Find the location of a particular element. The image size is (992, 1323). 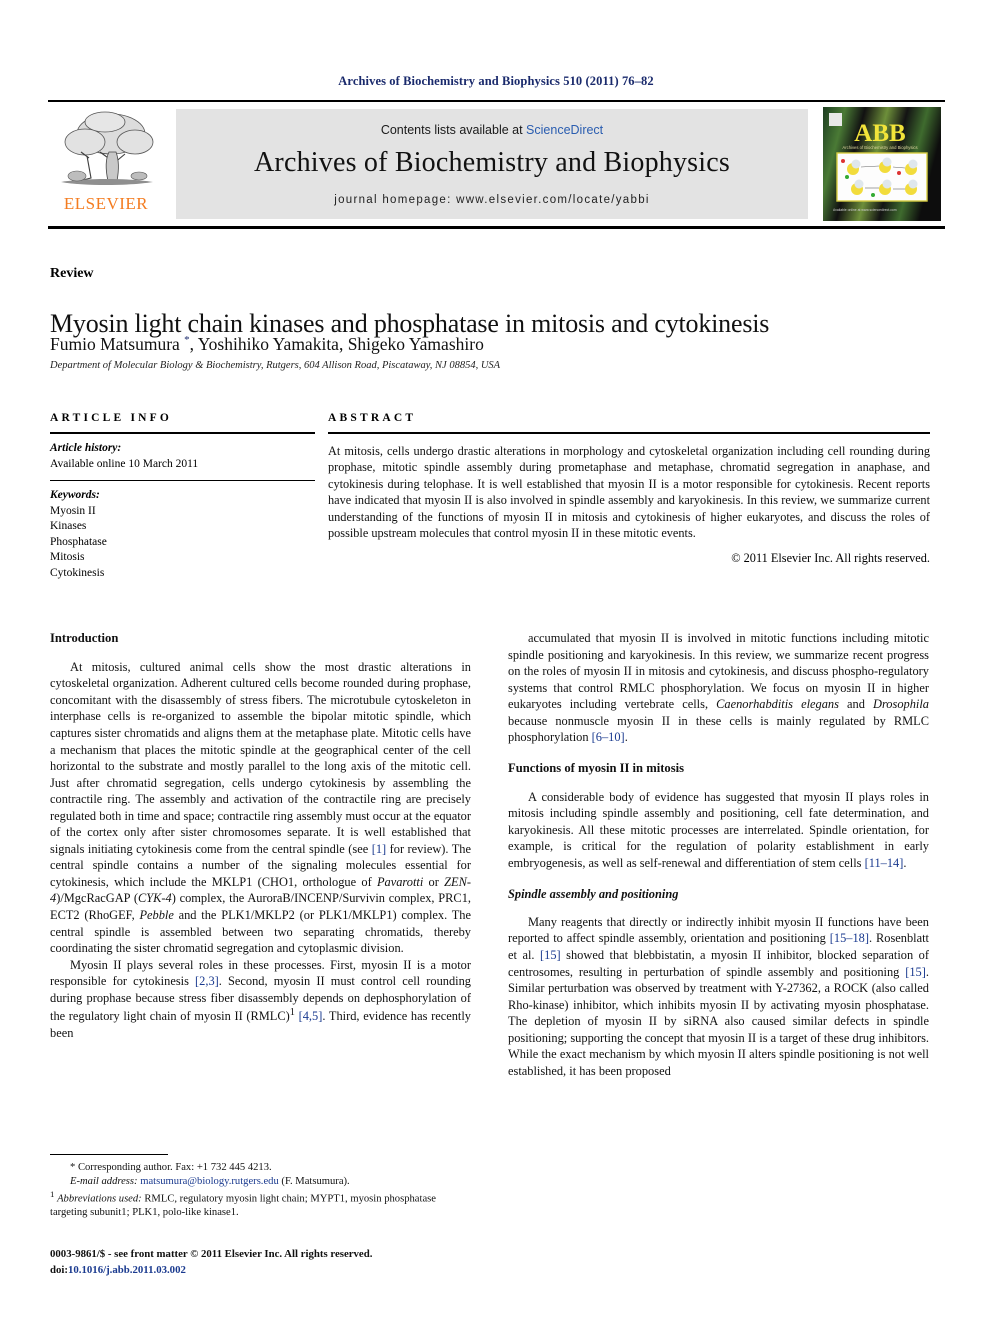

italic-term: Caenorhabditis elegans is located at coordinates (777, 704).